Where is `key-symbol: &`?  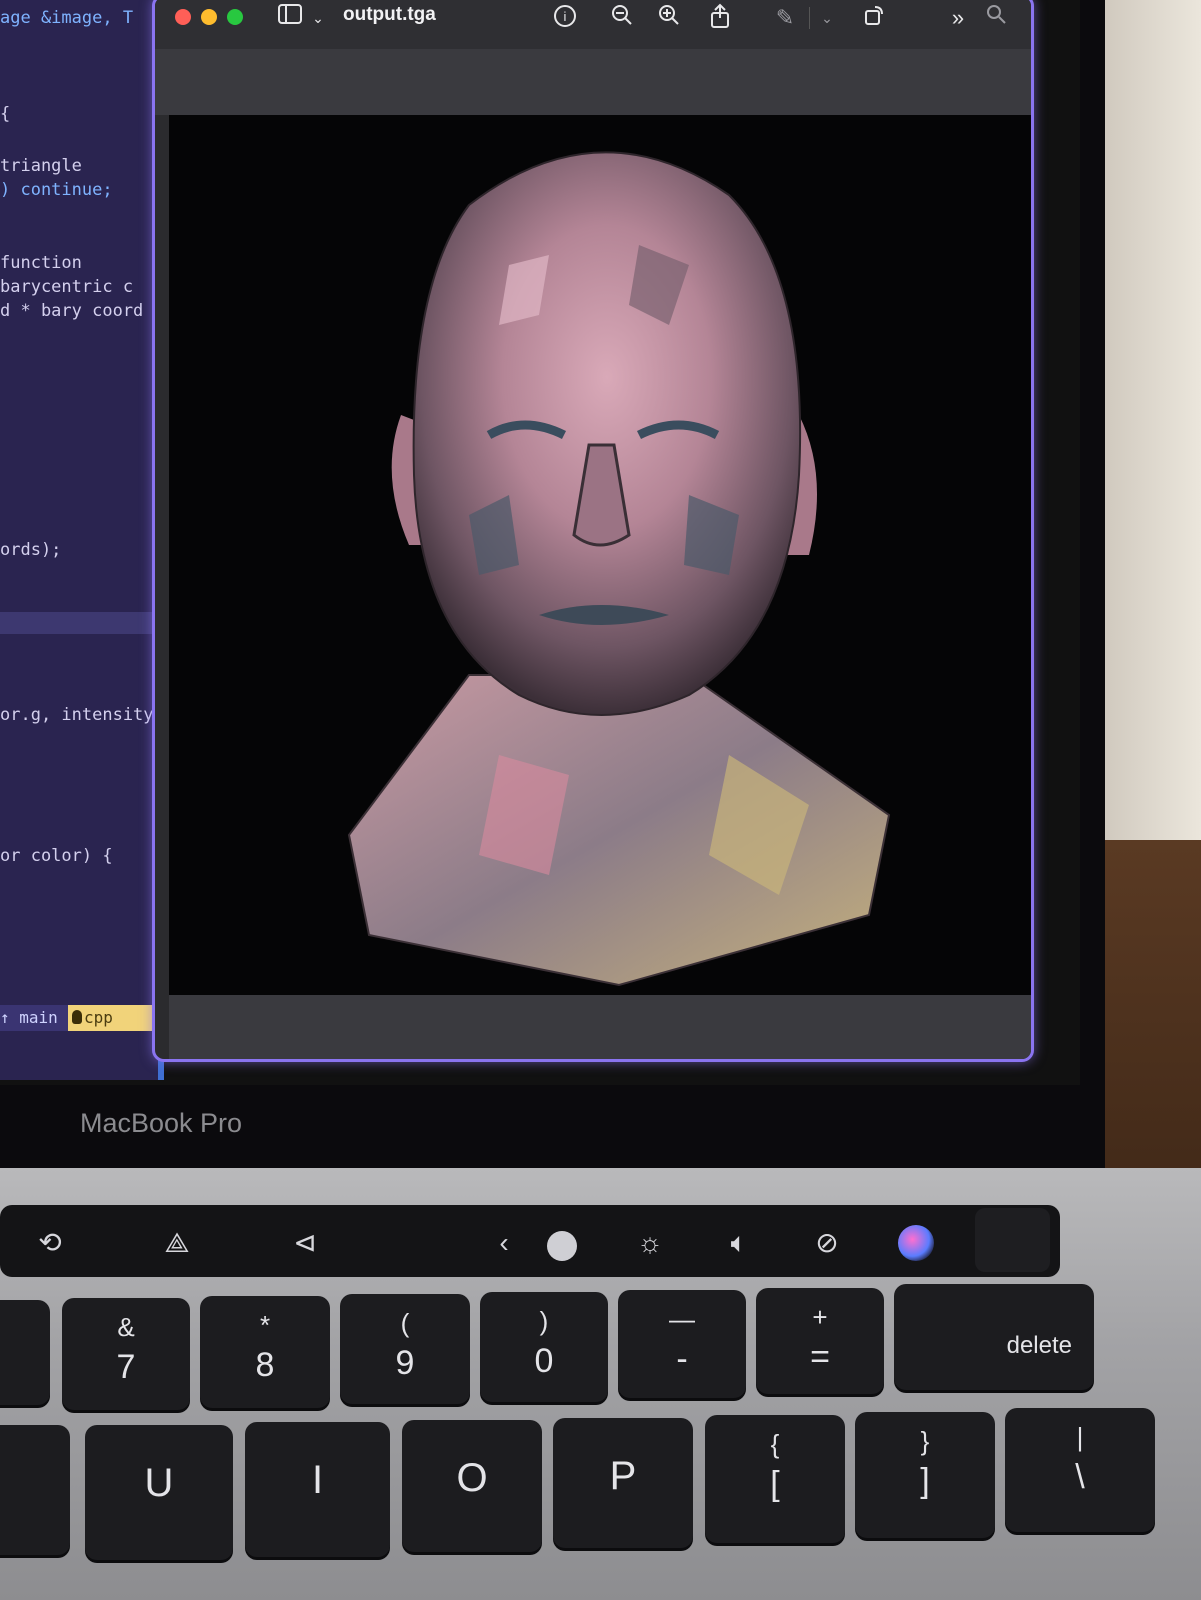 key-symbol: & is located at coordinates (126, 1327).